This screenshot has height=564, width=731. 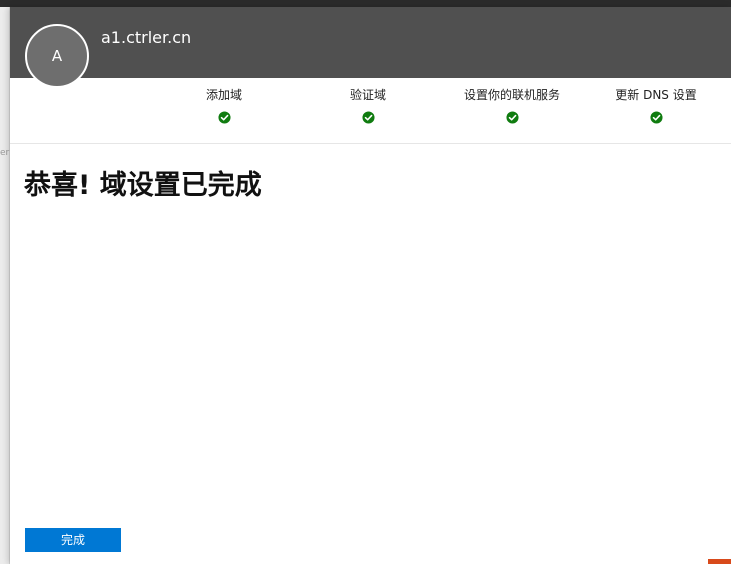 What do you see at coordinates (223, 95) in the screenshot?
I see `step-label: 添加域` at bounding box center [223, 95].